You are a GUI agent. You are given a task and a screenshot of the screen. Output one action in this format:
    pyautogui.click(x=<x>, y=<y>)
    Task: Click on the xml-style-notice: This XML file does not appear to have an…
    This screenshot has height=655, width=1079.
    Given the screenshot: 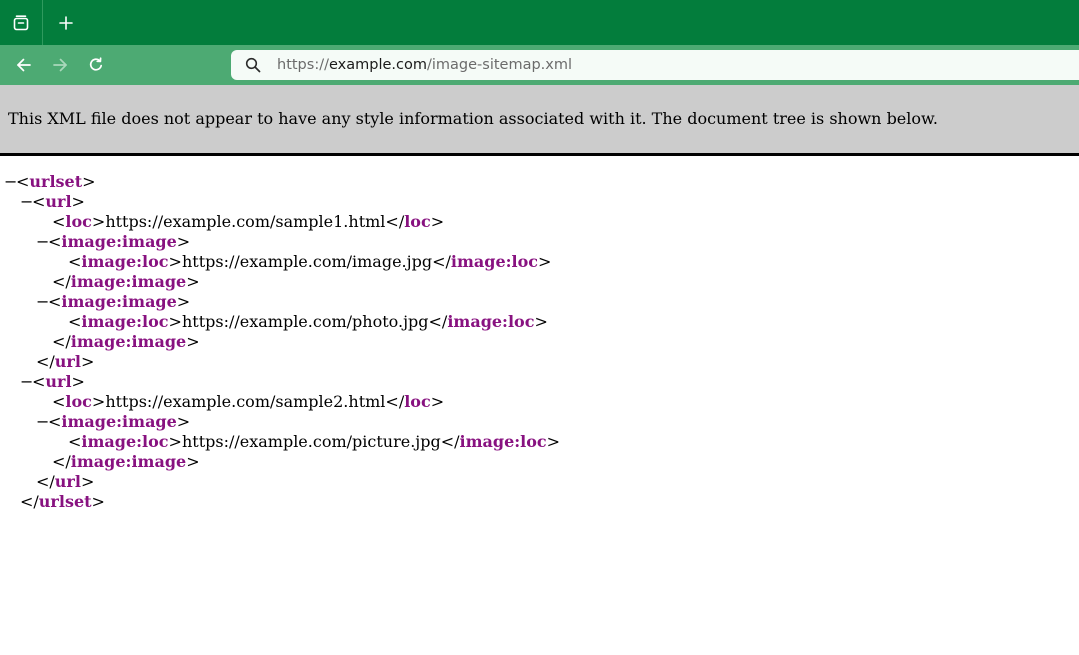 What is the action you would take?
    pyautogui.click(x=539, y=120)
    